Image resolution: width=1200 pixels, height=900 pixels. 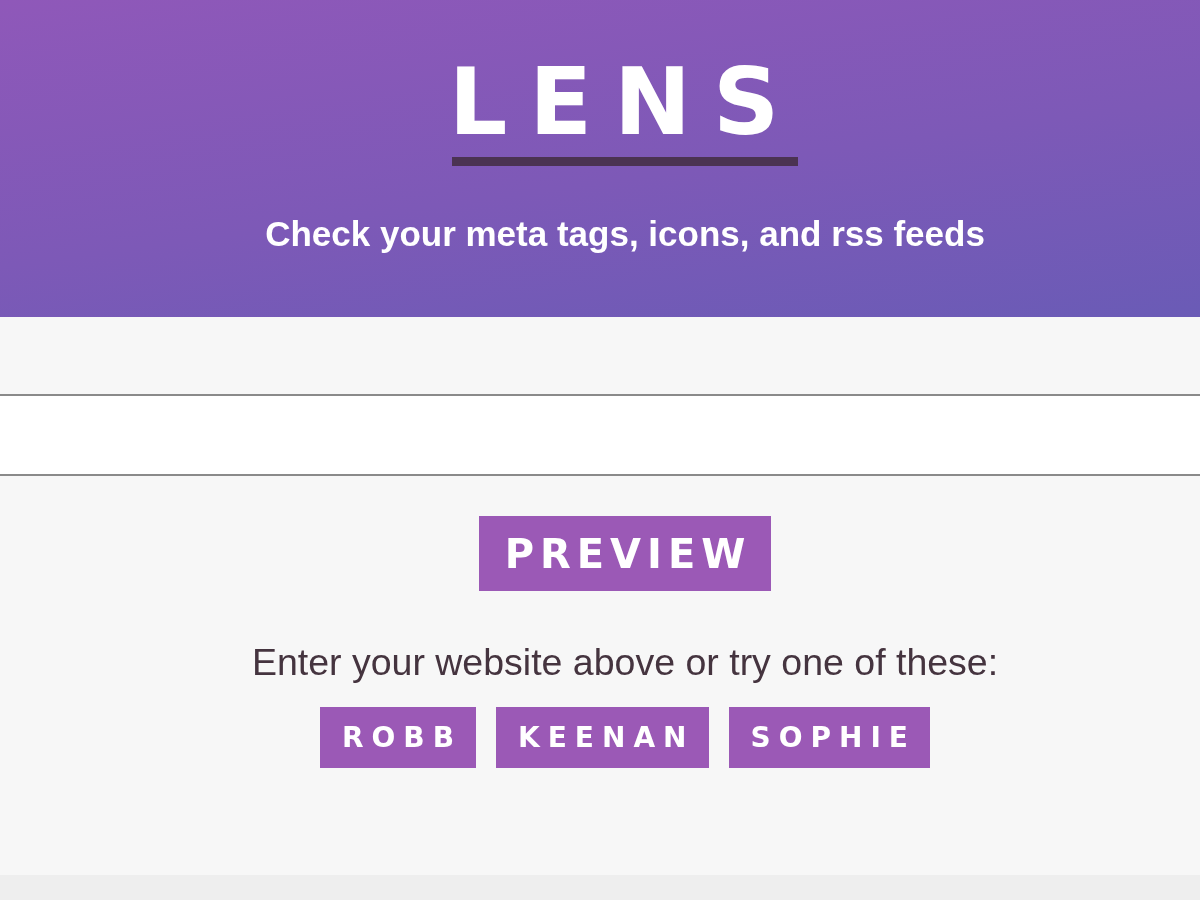 I want to click on example-button: SOPHIE, so click(x=829, y=737).